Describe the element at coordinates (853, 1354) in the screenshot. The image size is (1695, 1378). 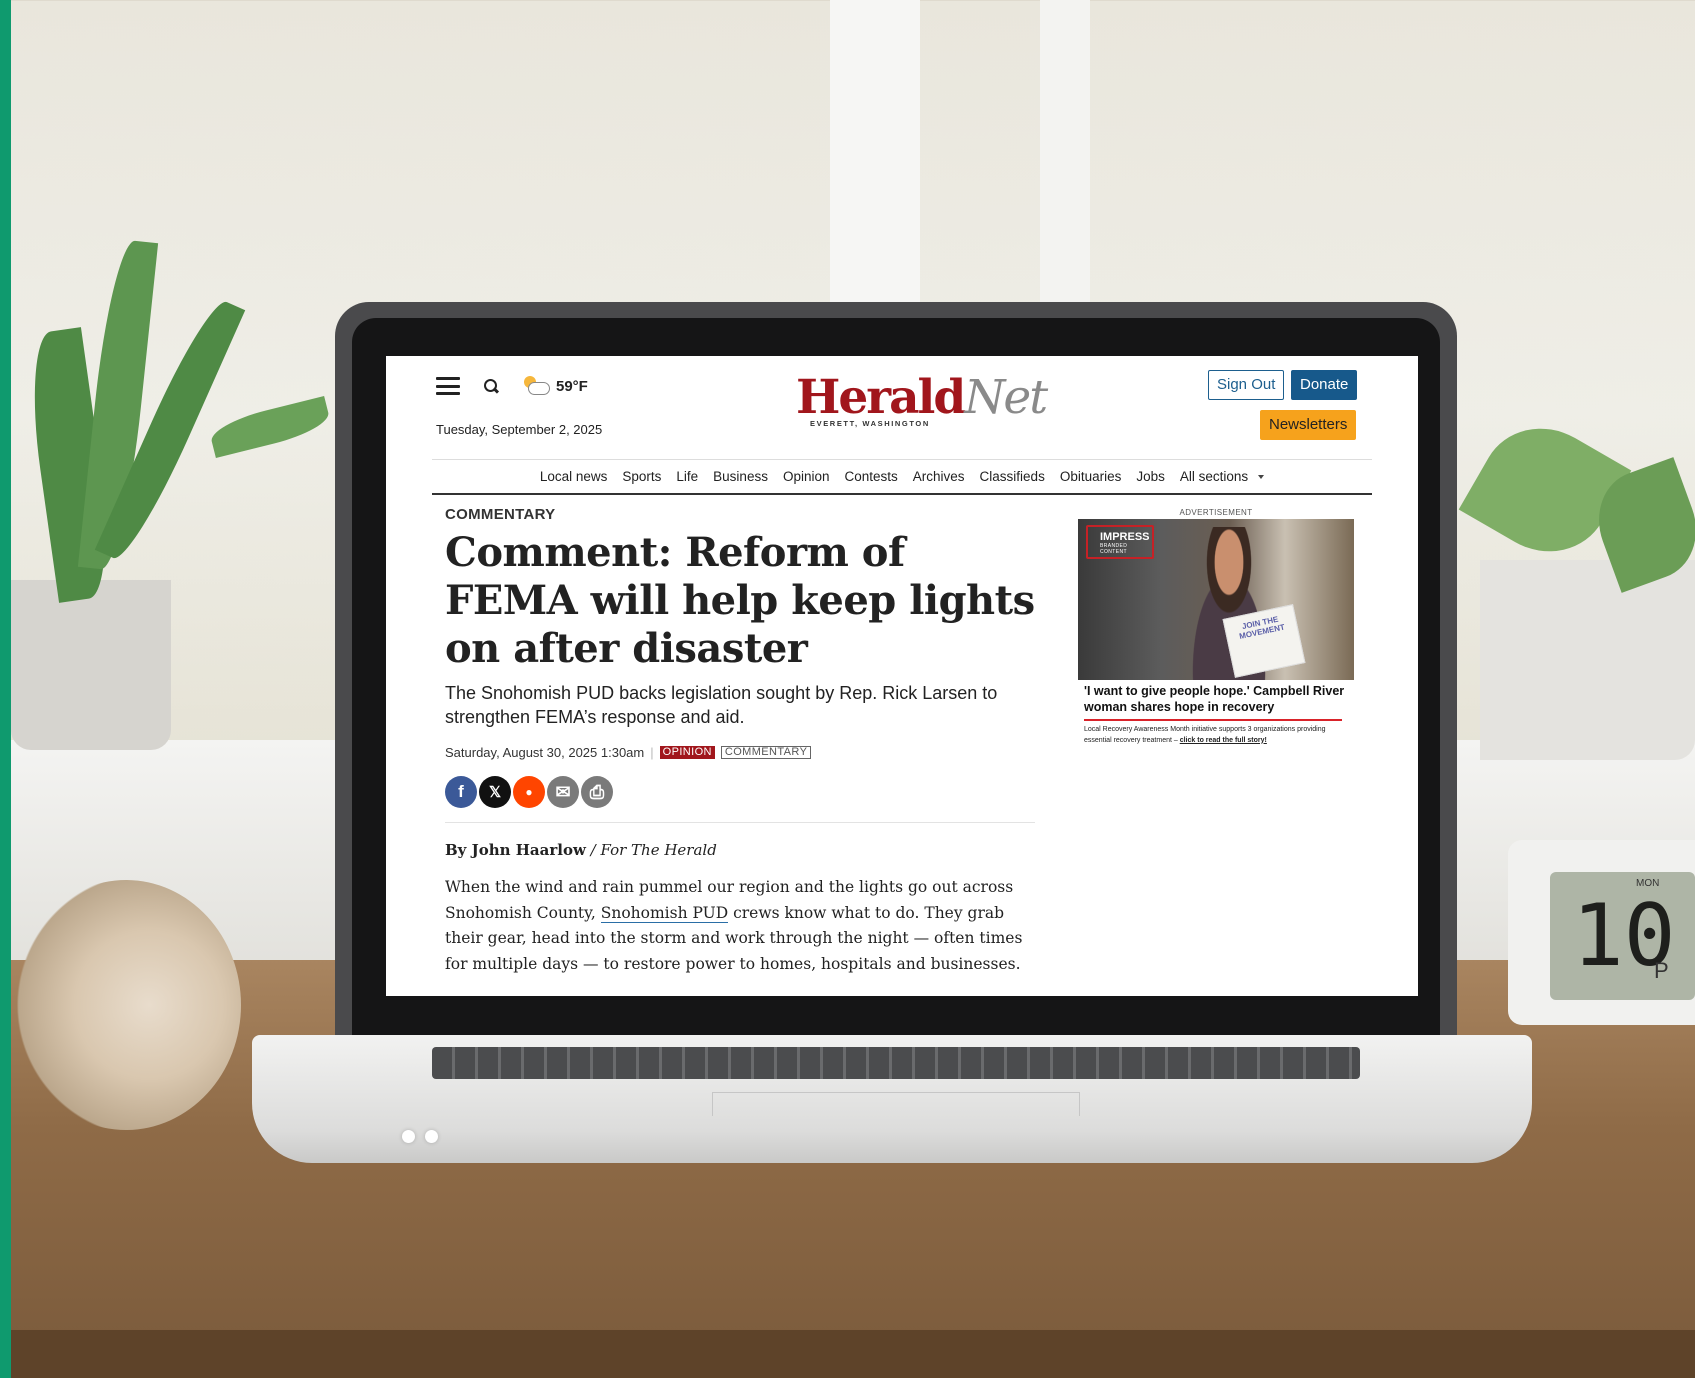
I see `desk-edge` at that location.